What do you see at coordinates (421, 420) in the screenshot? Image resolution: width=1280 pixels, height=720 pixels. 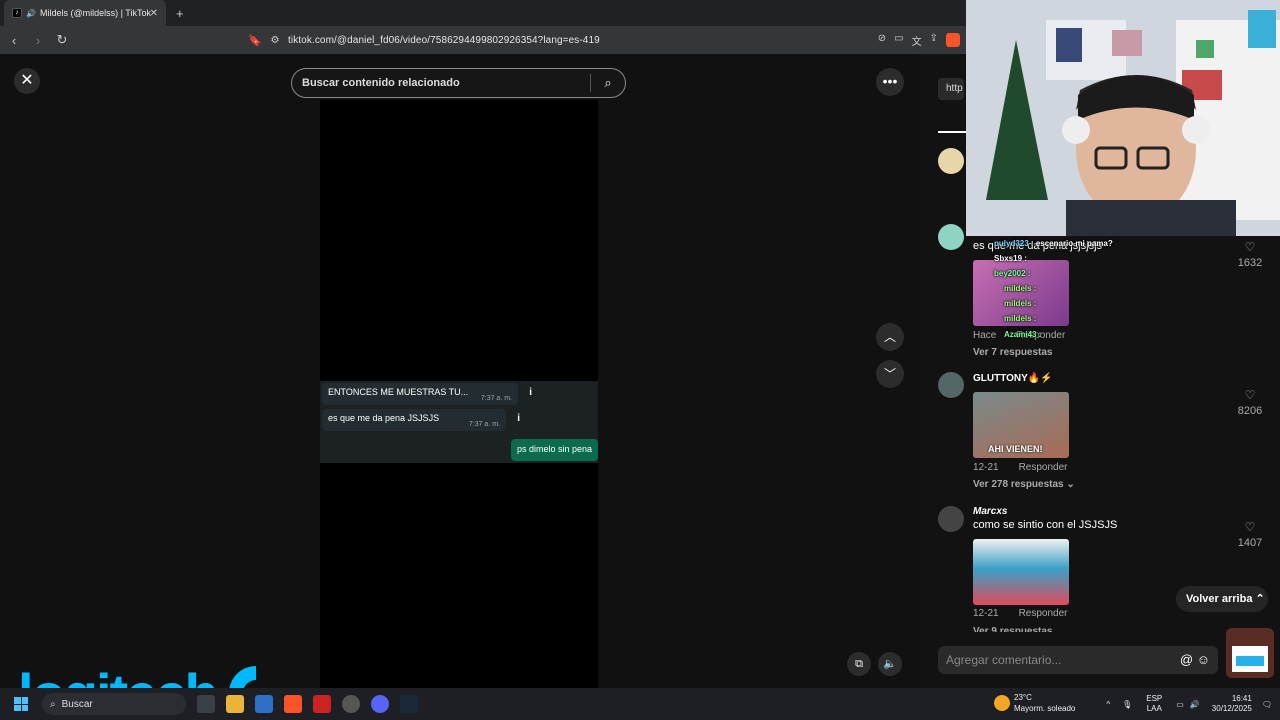 I see `chat-bubble: es que me da pena JSJSJS 7:37 a. m. i` at bounding box center [421, 420].